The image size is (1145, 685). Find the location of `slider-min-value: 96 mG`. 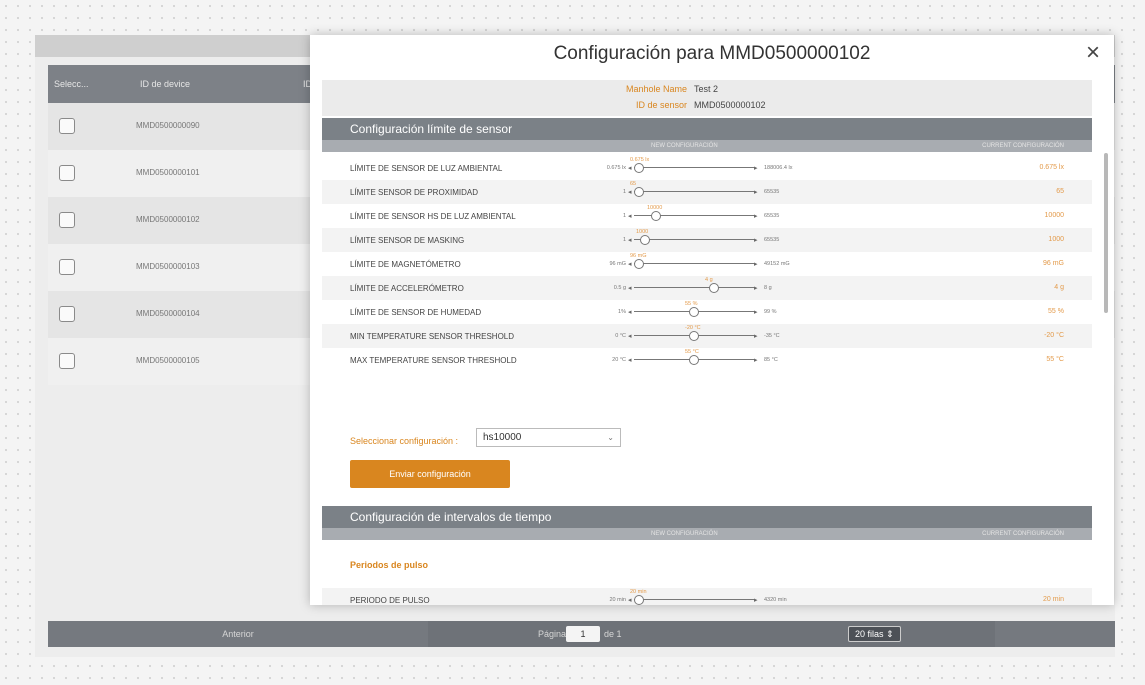

slider-min-value: 96 mG is located at coordinates (617, 264).